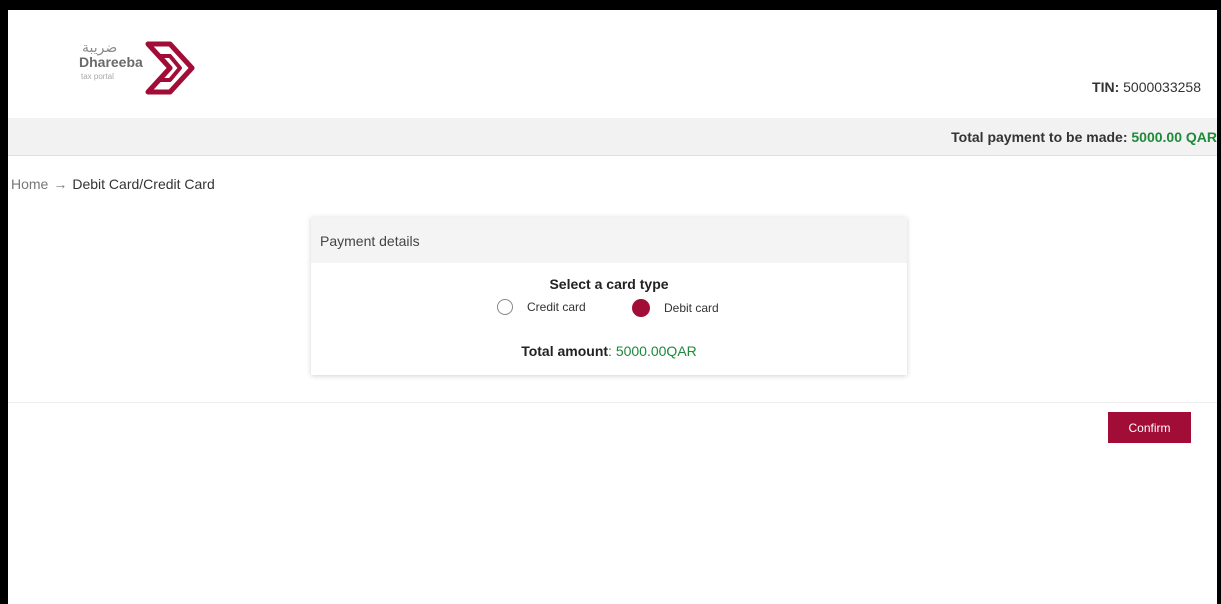  What do you see at coordinates (370, 241) in the screenshot?
I see `card-title: Payment details` at bounding box center [370, 241].